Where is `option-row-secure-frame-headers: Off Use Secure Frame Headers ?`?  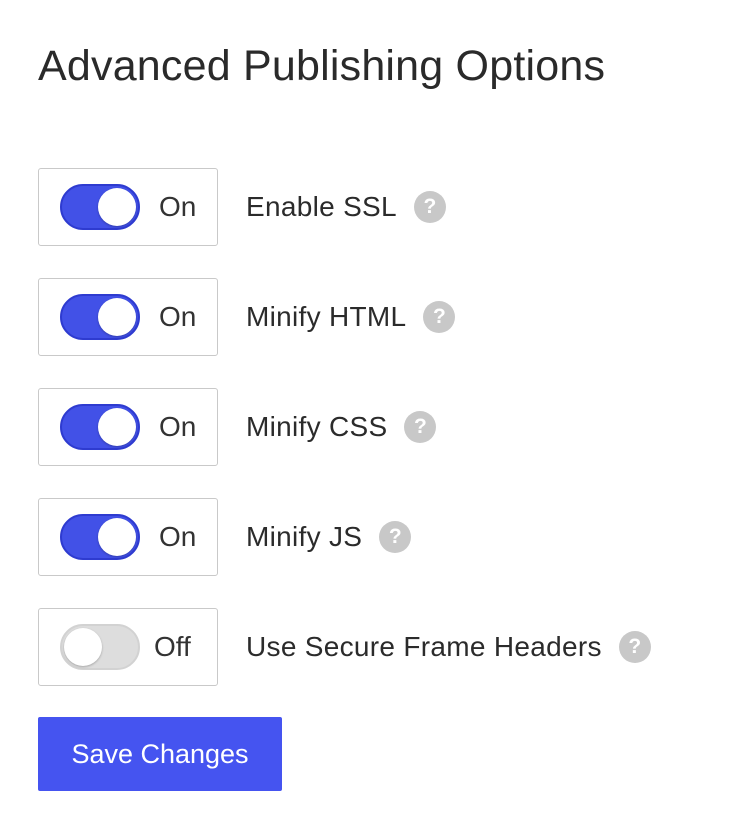
option-row-secure-frame-headers: Off Use Secure Frame Headers ? is located at coordinates (344, 647).